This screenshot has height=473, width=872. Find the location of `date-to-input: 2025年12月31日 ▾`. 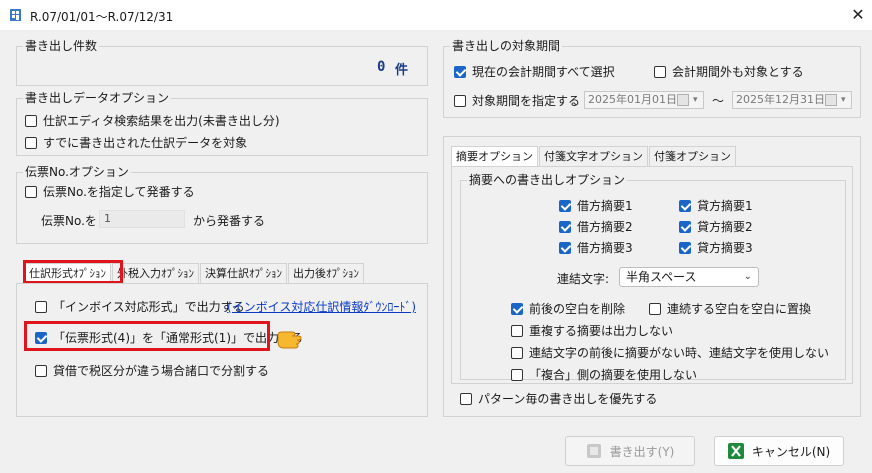

date-to-input: 2025年12月31日 ▾ is located at coordinates (792, 100).